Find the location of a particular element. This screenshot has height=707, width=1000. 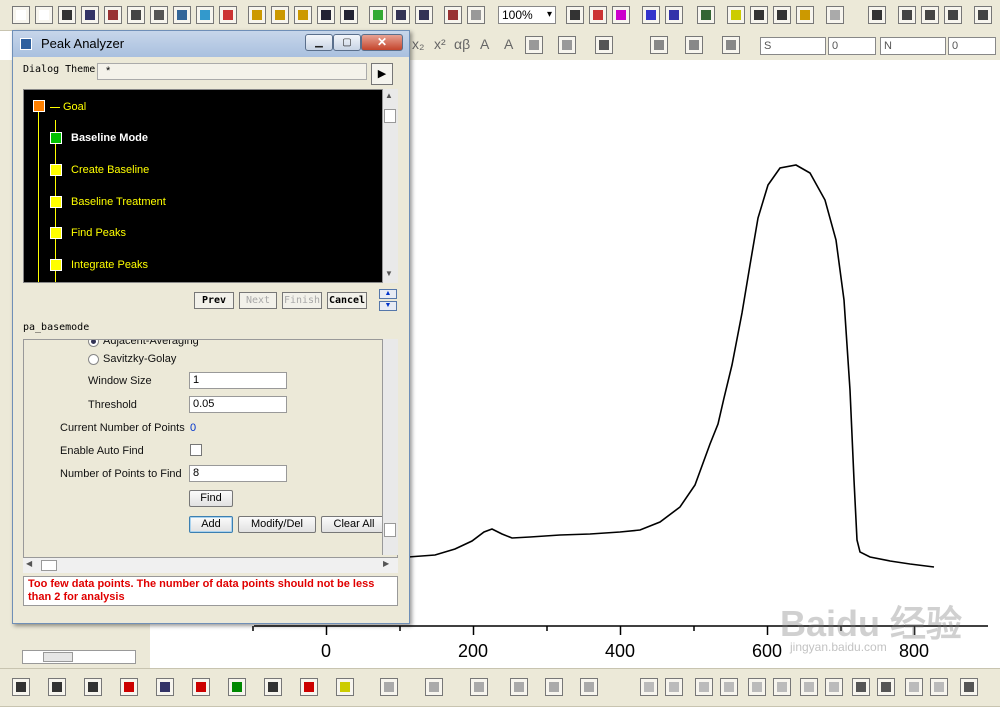

font-color-icon is located at coordinates (604, 45).